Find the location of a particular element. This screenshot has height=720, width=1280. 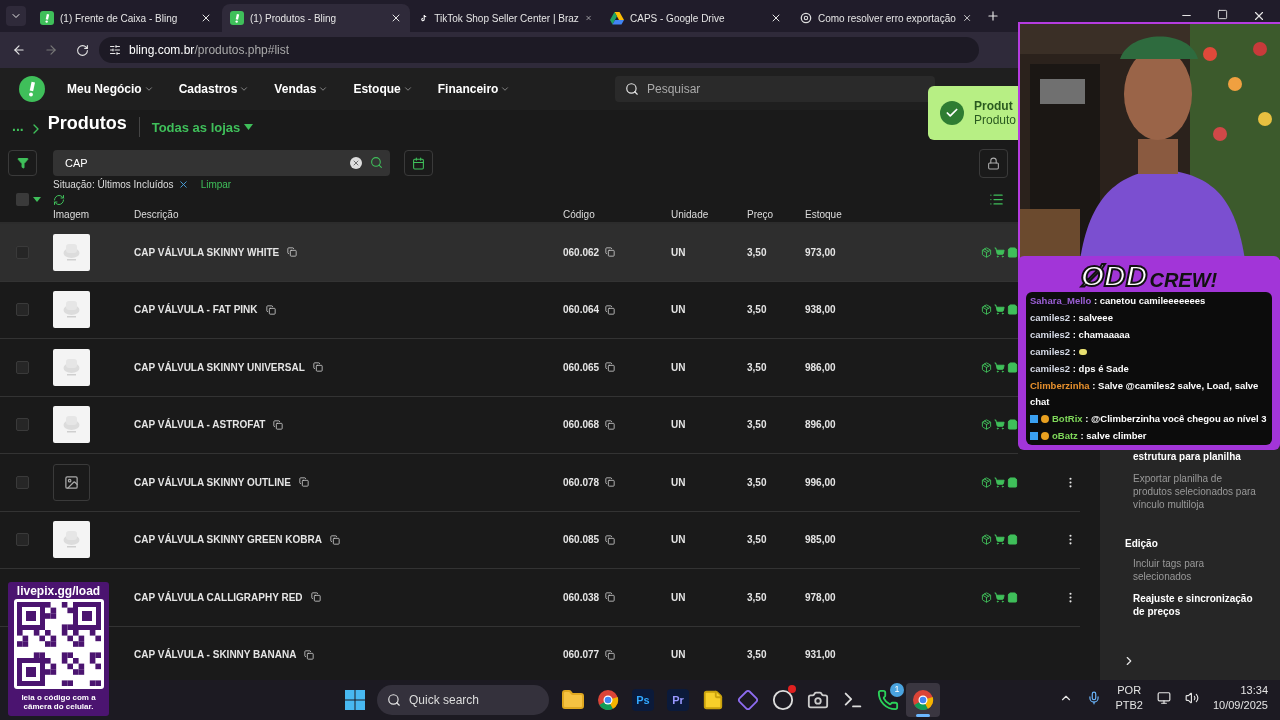

column-header: Código is located at coordinates (617, 214).